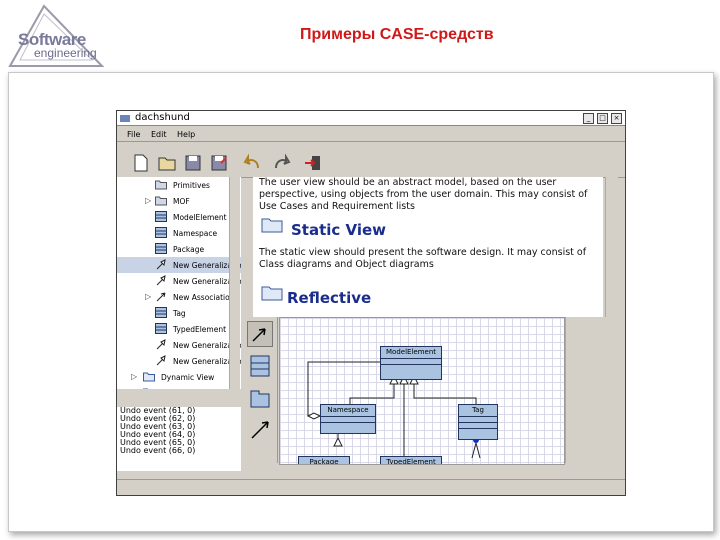 This screenshot has height=540, width=720. What do you see at coordinates (219, 163) in the screenshot?
I see `save-as-icon` at bounding box center [219, 163].